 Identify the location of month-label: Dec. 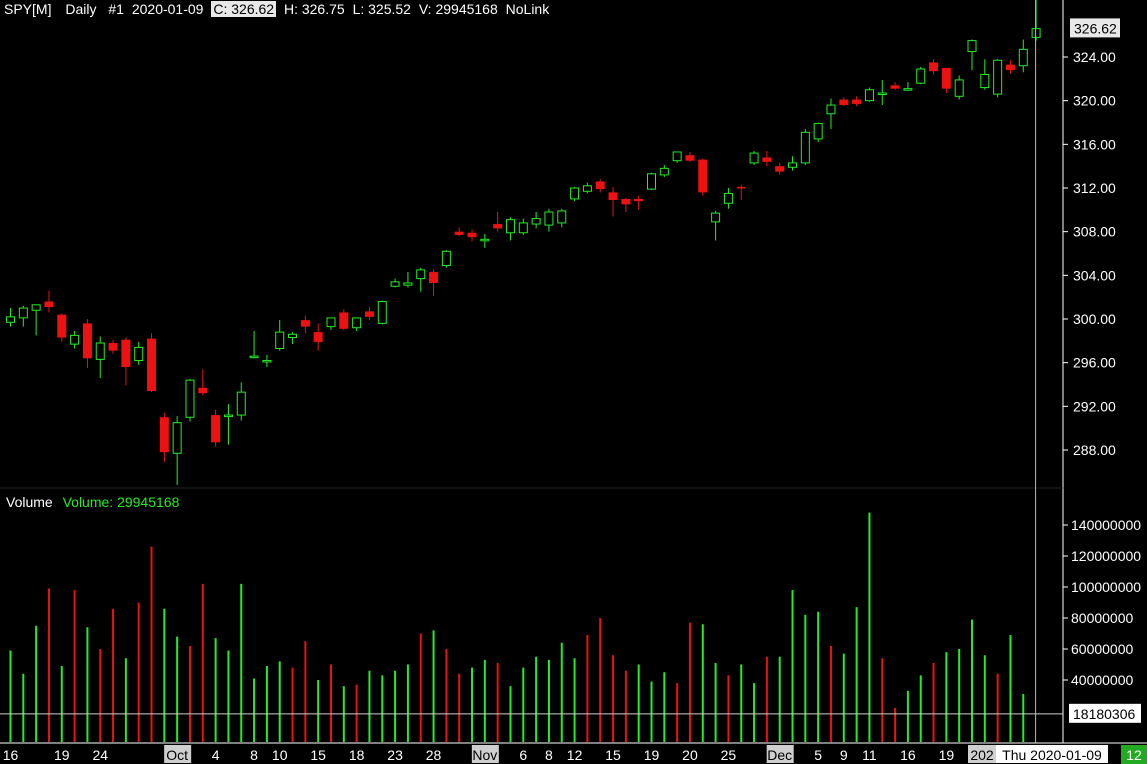
(779, 755).